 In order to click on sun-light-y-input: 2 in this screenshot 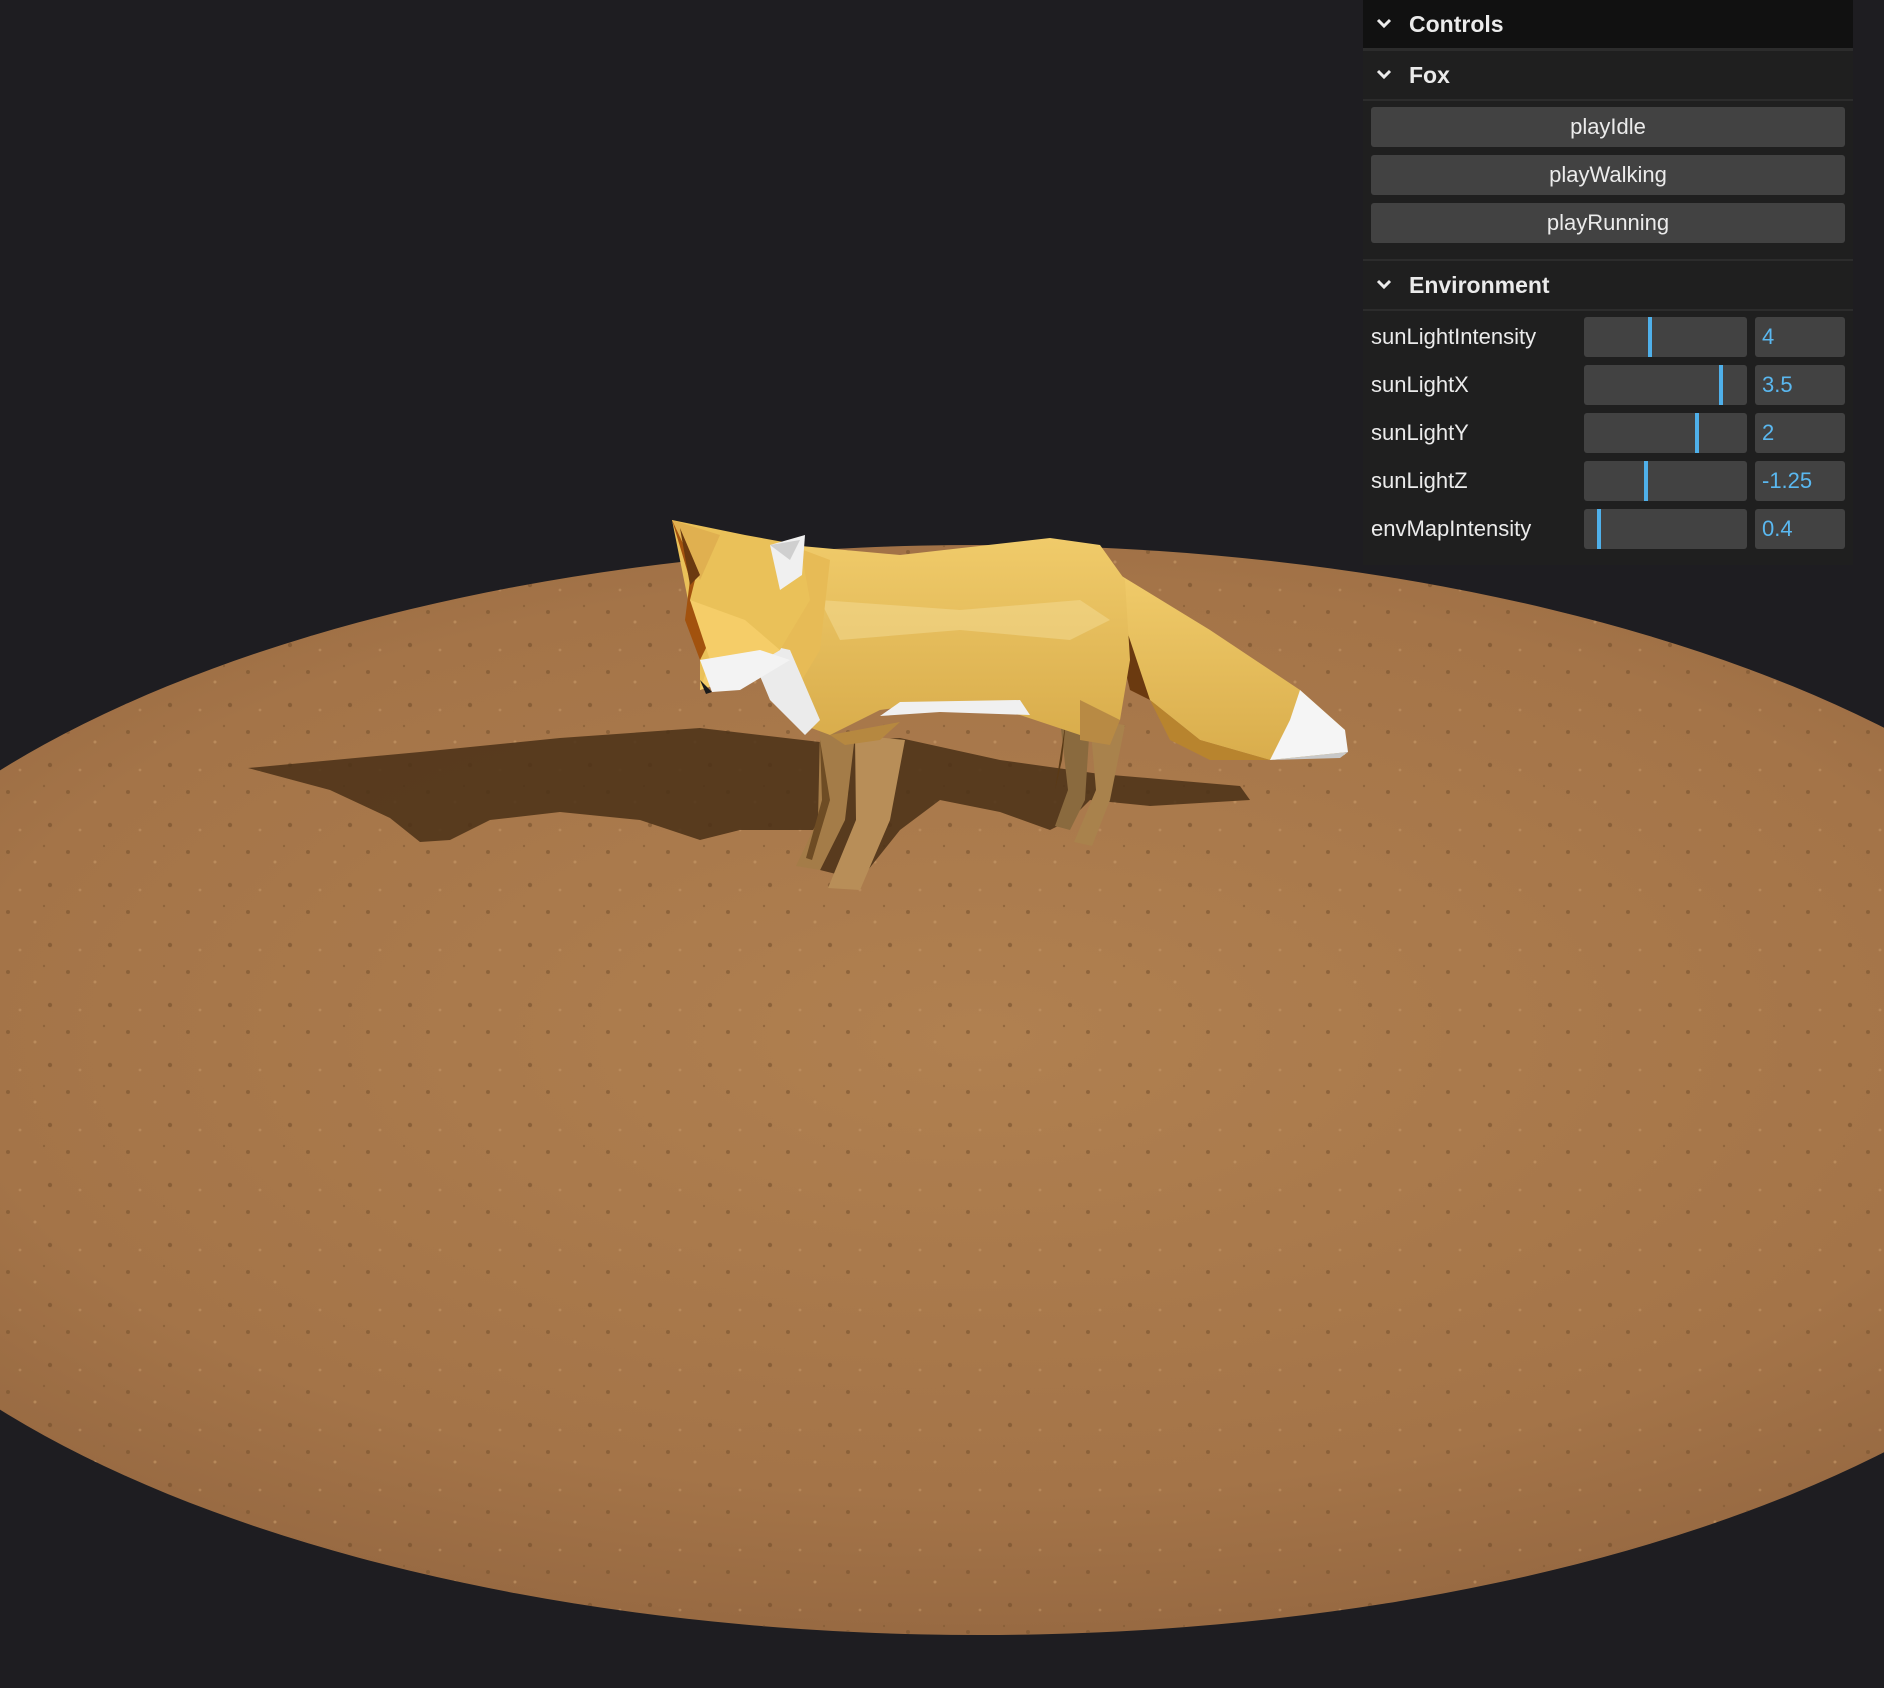, I will do `click(1800, 433)`.